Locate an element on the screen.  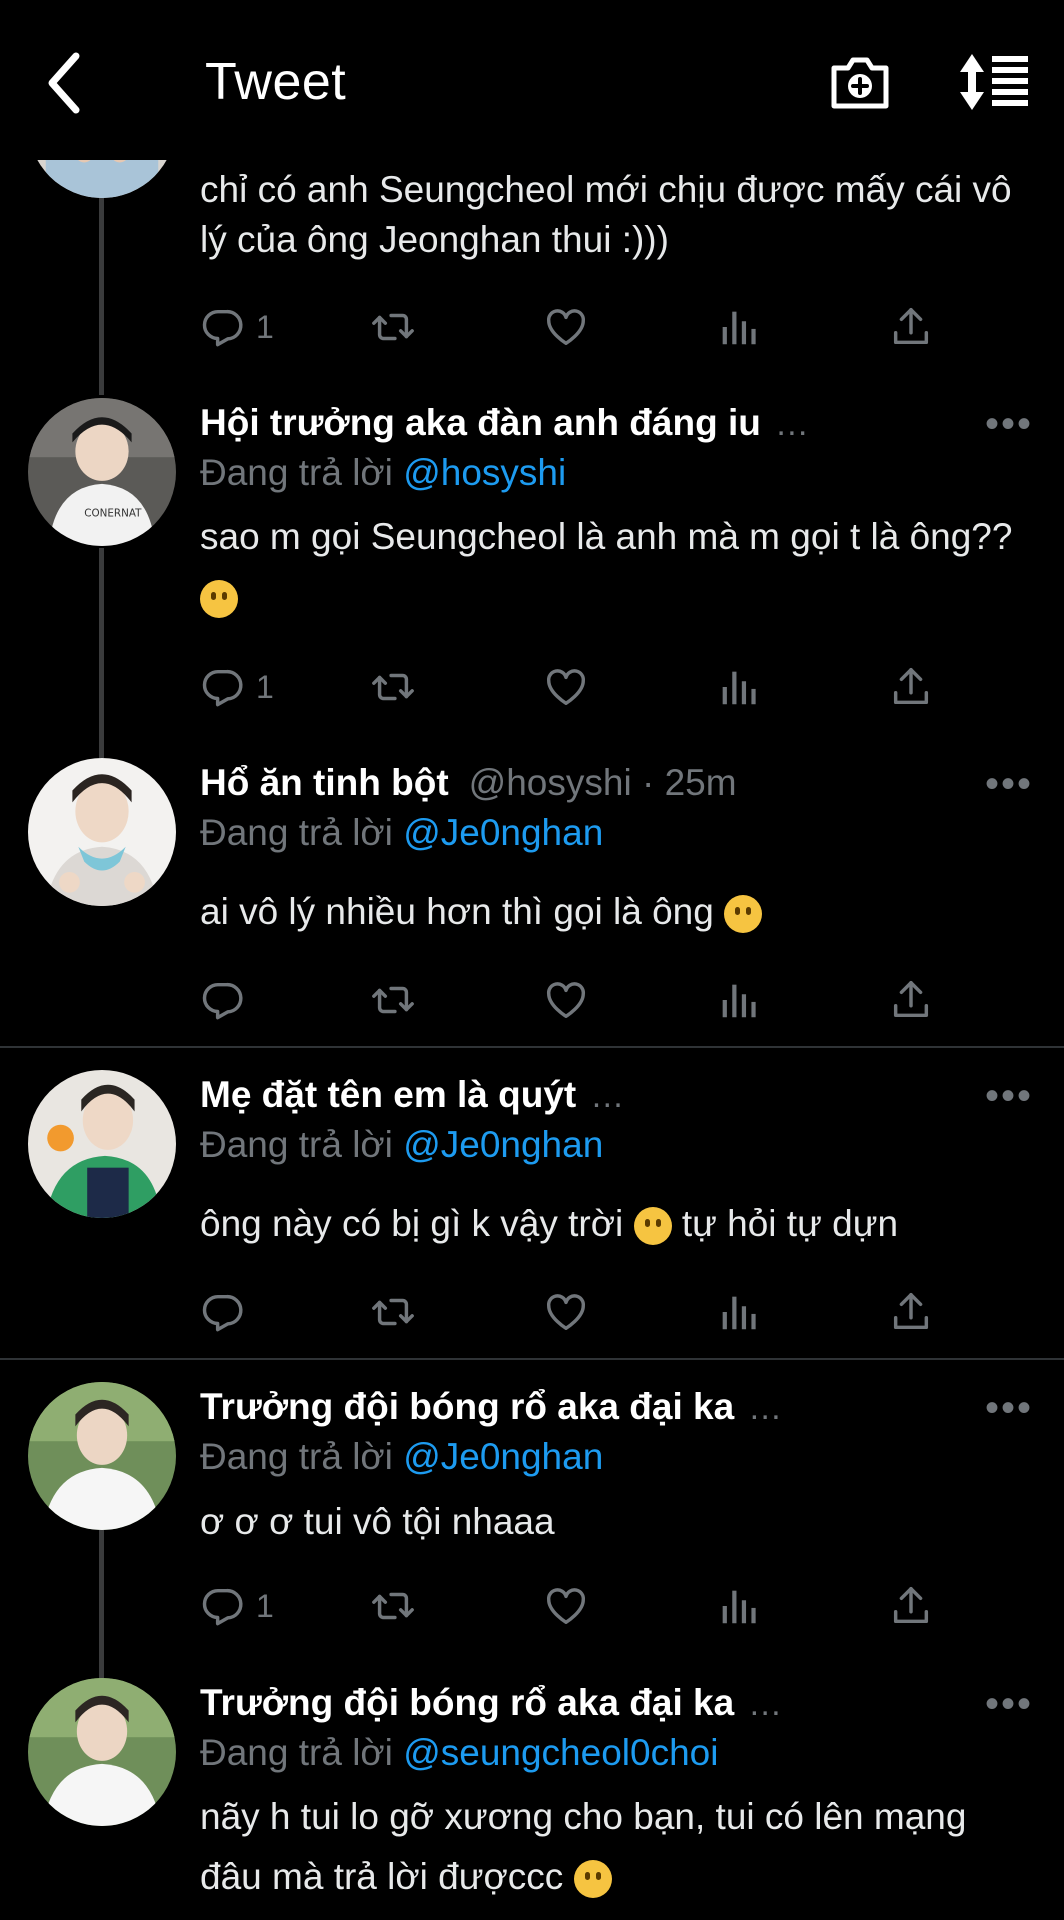
reply-handle-link: @hosyshi is located at coordinates (484, 472).